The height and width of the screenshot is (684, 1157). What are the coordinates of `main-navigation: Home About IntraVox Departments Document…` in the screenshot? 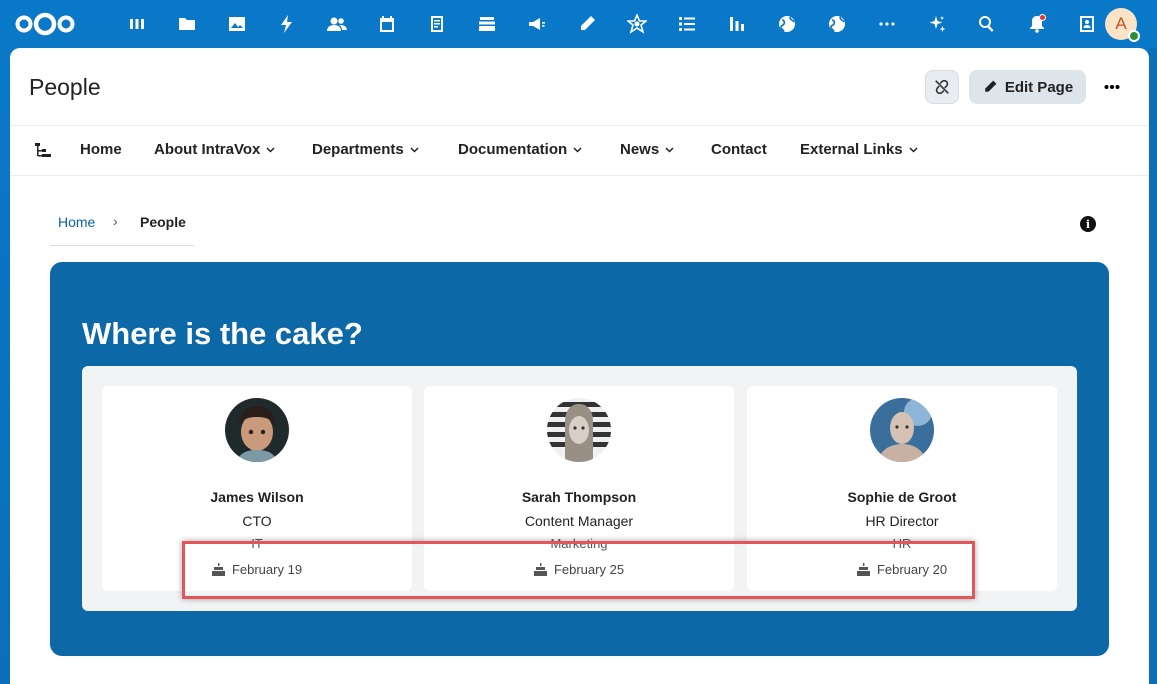 It's located at (579, 151).